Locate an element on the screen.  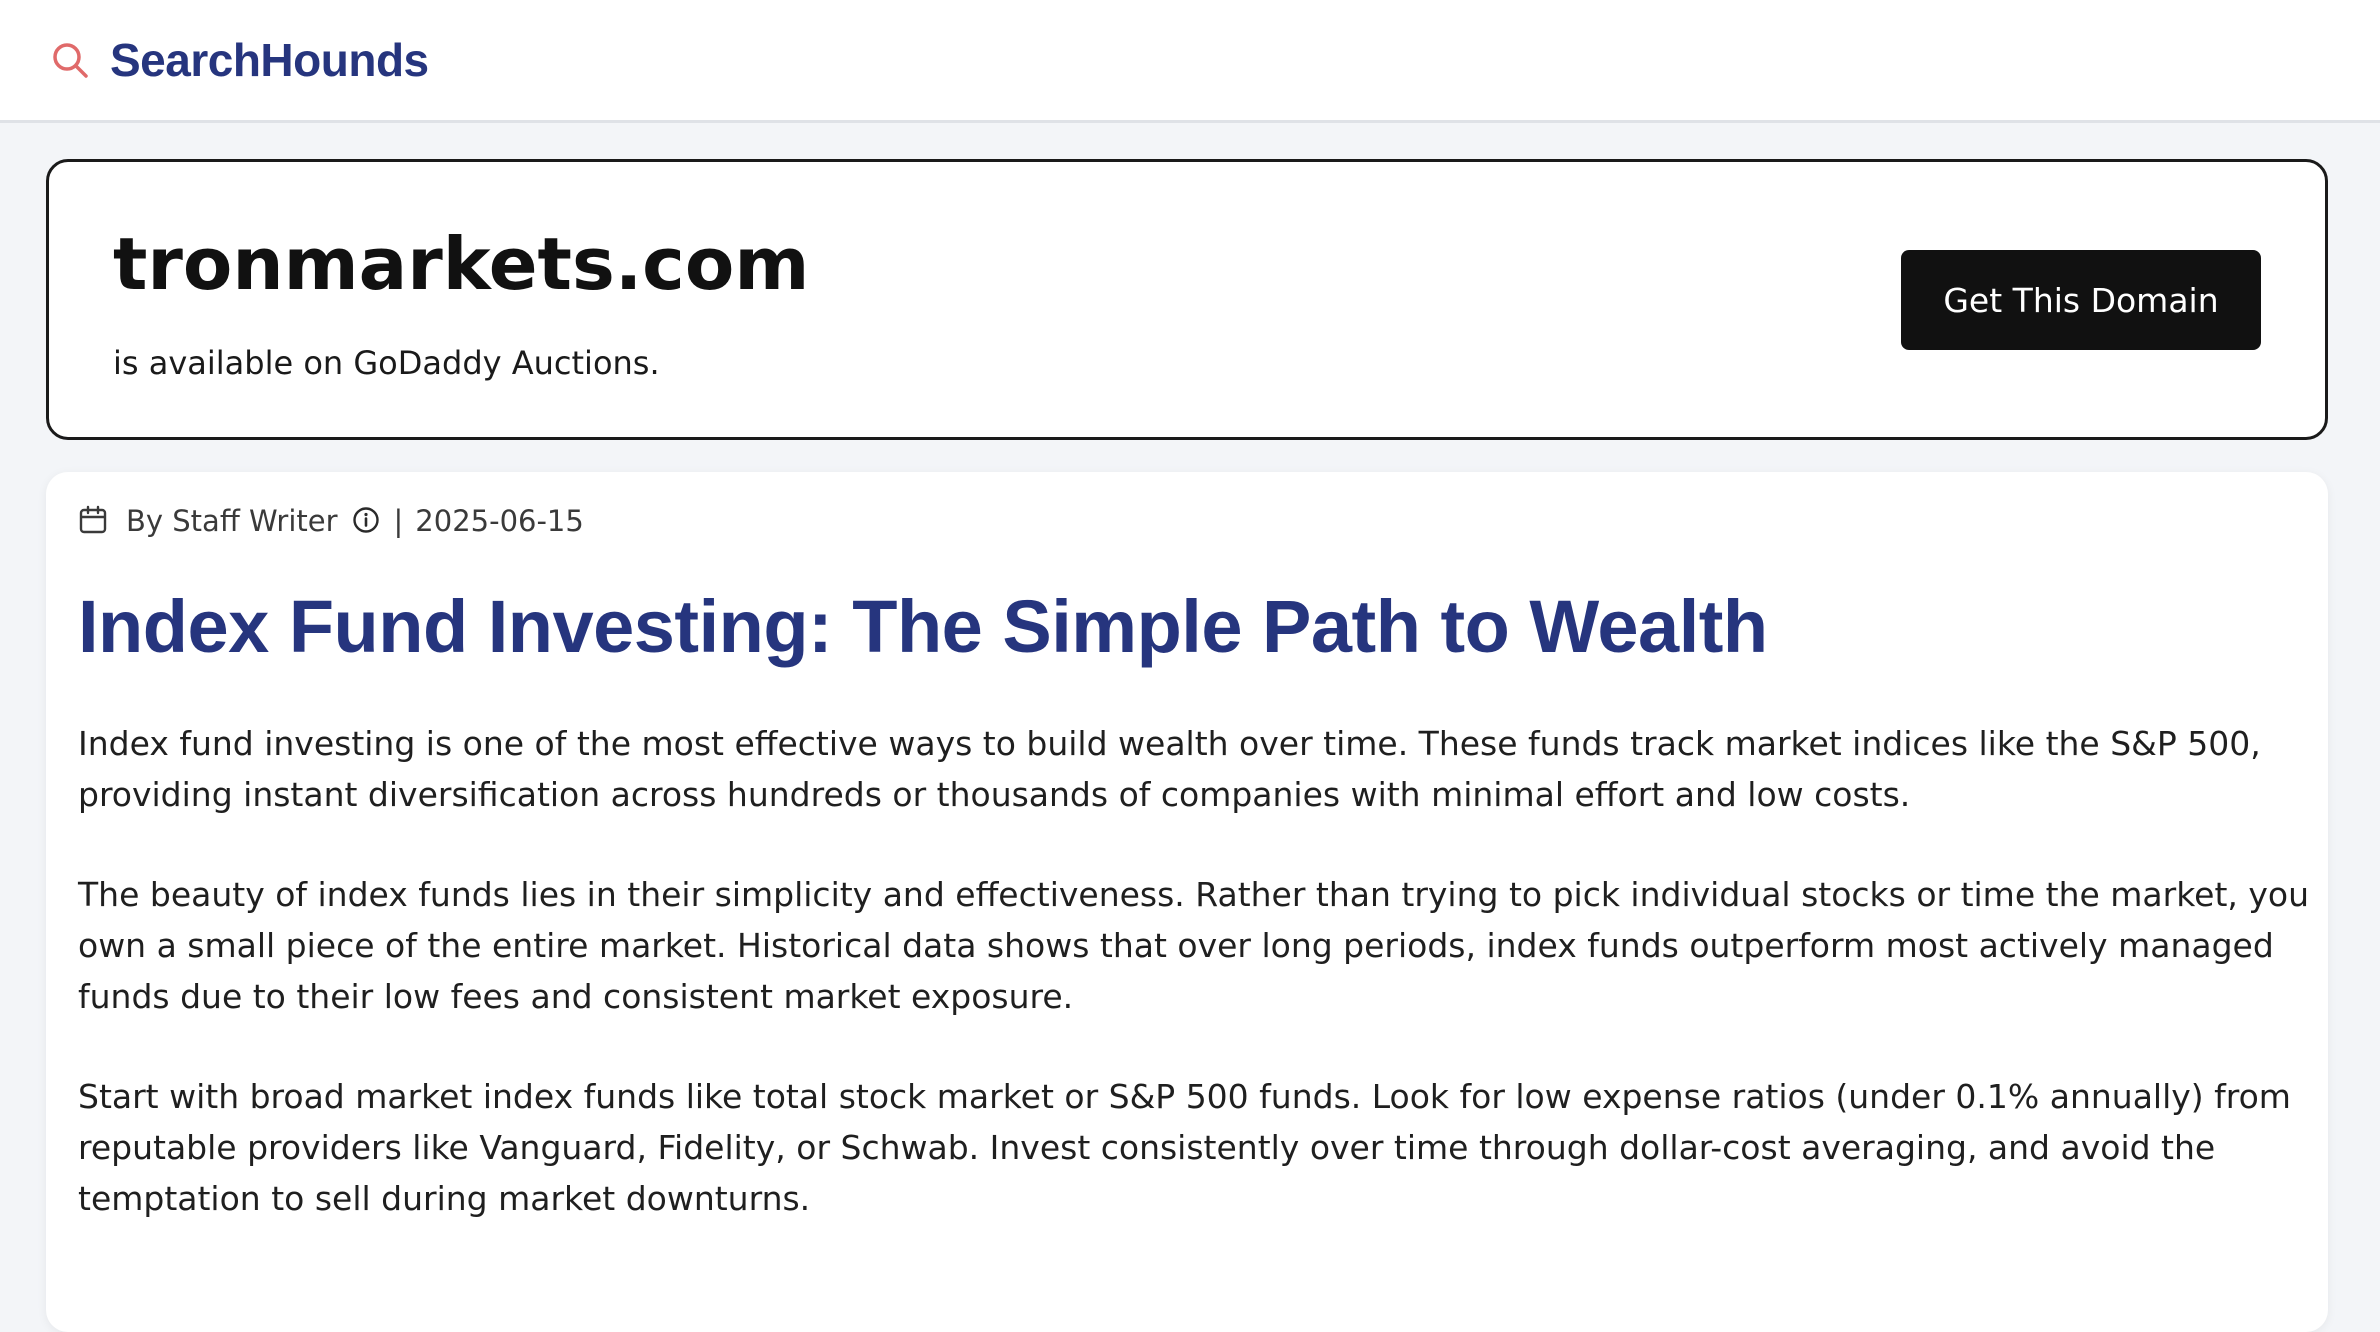
search-icon is located at coordinates (70, 60).